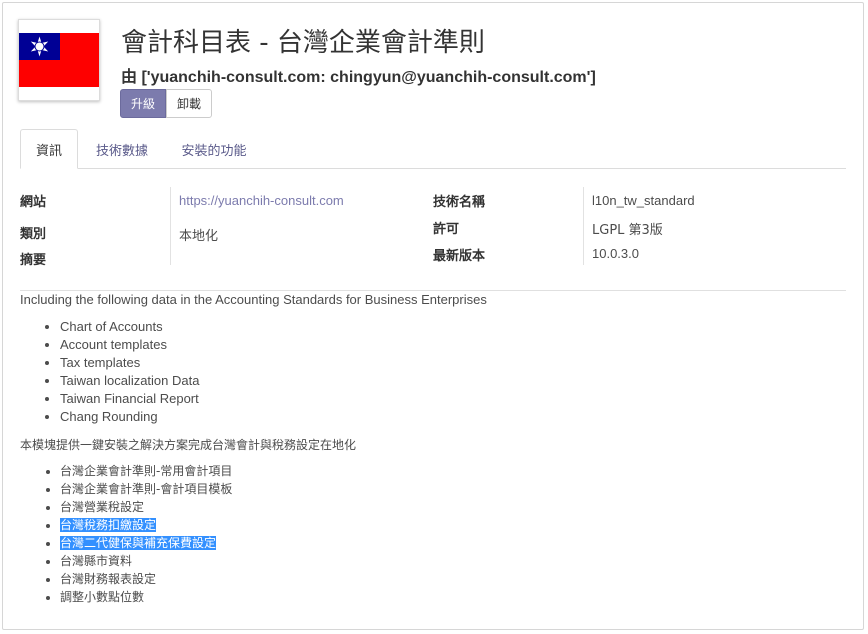  What do you see at coordinates (446, 229) in the screenshot?
I see `license-label: 許可` at bounding box center [446, 229].